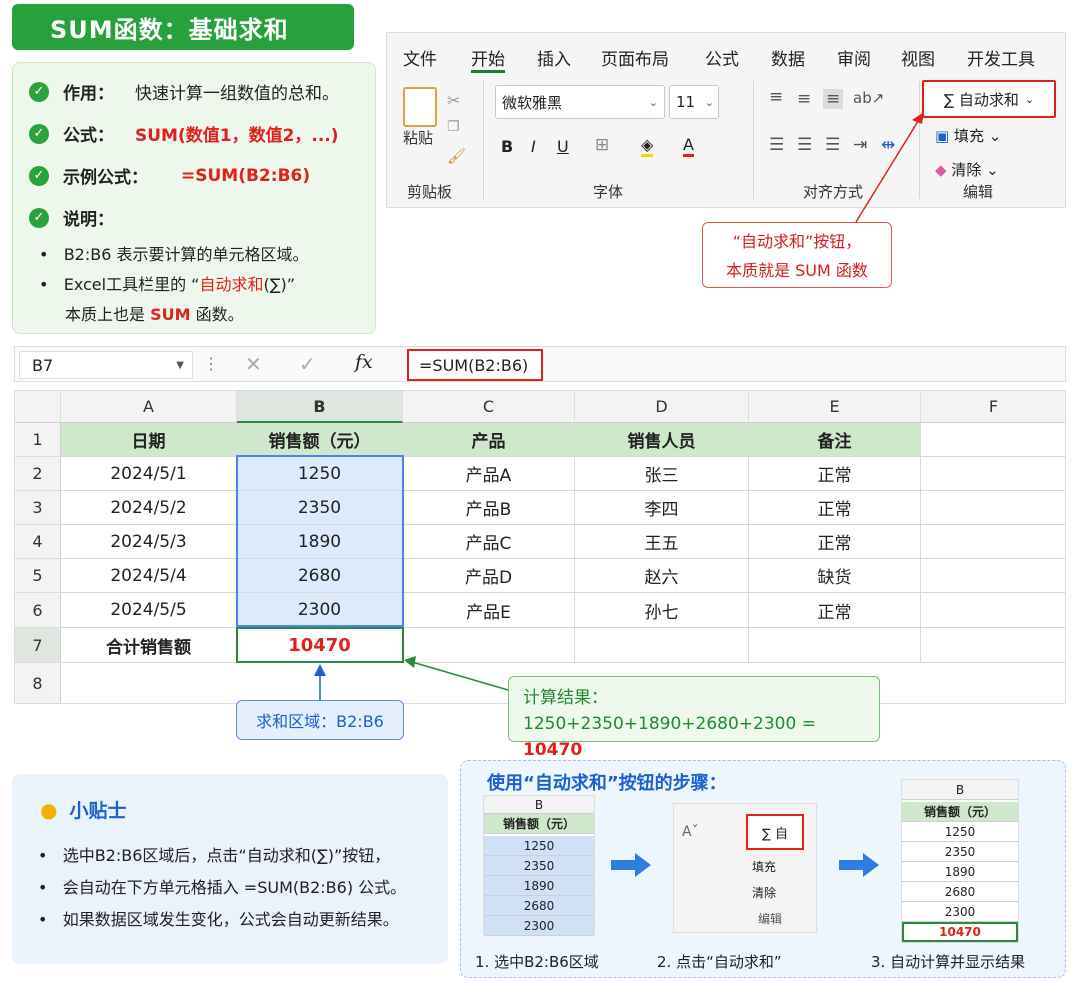  What do you see at coordinates (253, 364) in the screenshot?
I see `cancel-icon: ✕` at bounding box center [253, 364].